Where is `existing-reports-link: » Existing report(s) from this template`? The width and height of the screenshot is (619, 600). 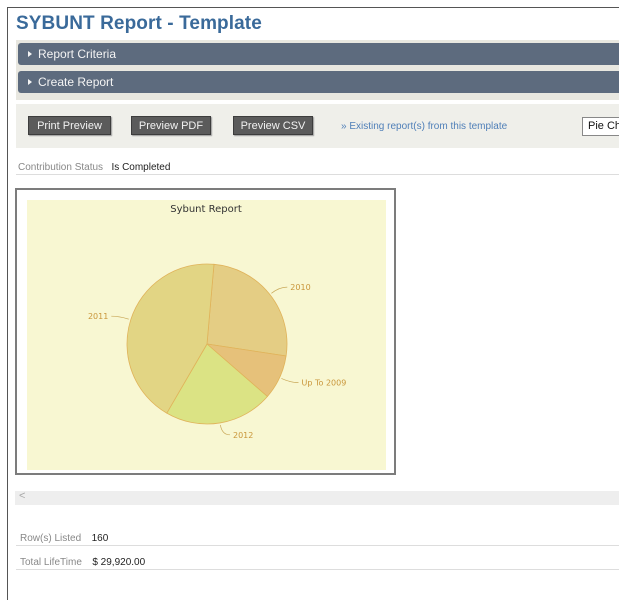
existing-reports-link: » Existing report(s) from this template is located at coordinates (424, 126).